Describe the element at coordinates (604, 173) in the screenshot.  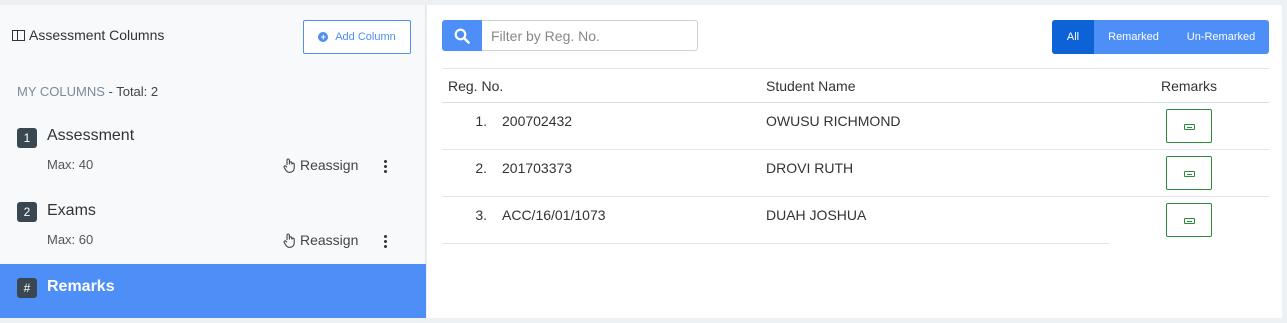
I see `reg-cell: 2. 201703373` at that location.